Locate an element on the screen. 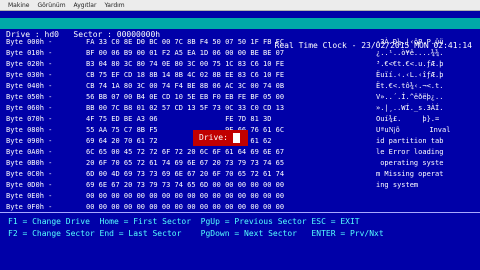  byte-offset: Byte 0B0h - is located at coordinates (29, 163).